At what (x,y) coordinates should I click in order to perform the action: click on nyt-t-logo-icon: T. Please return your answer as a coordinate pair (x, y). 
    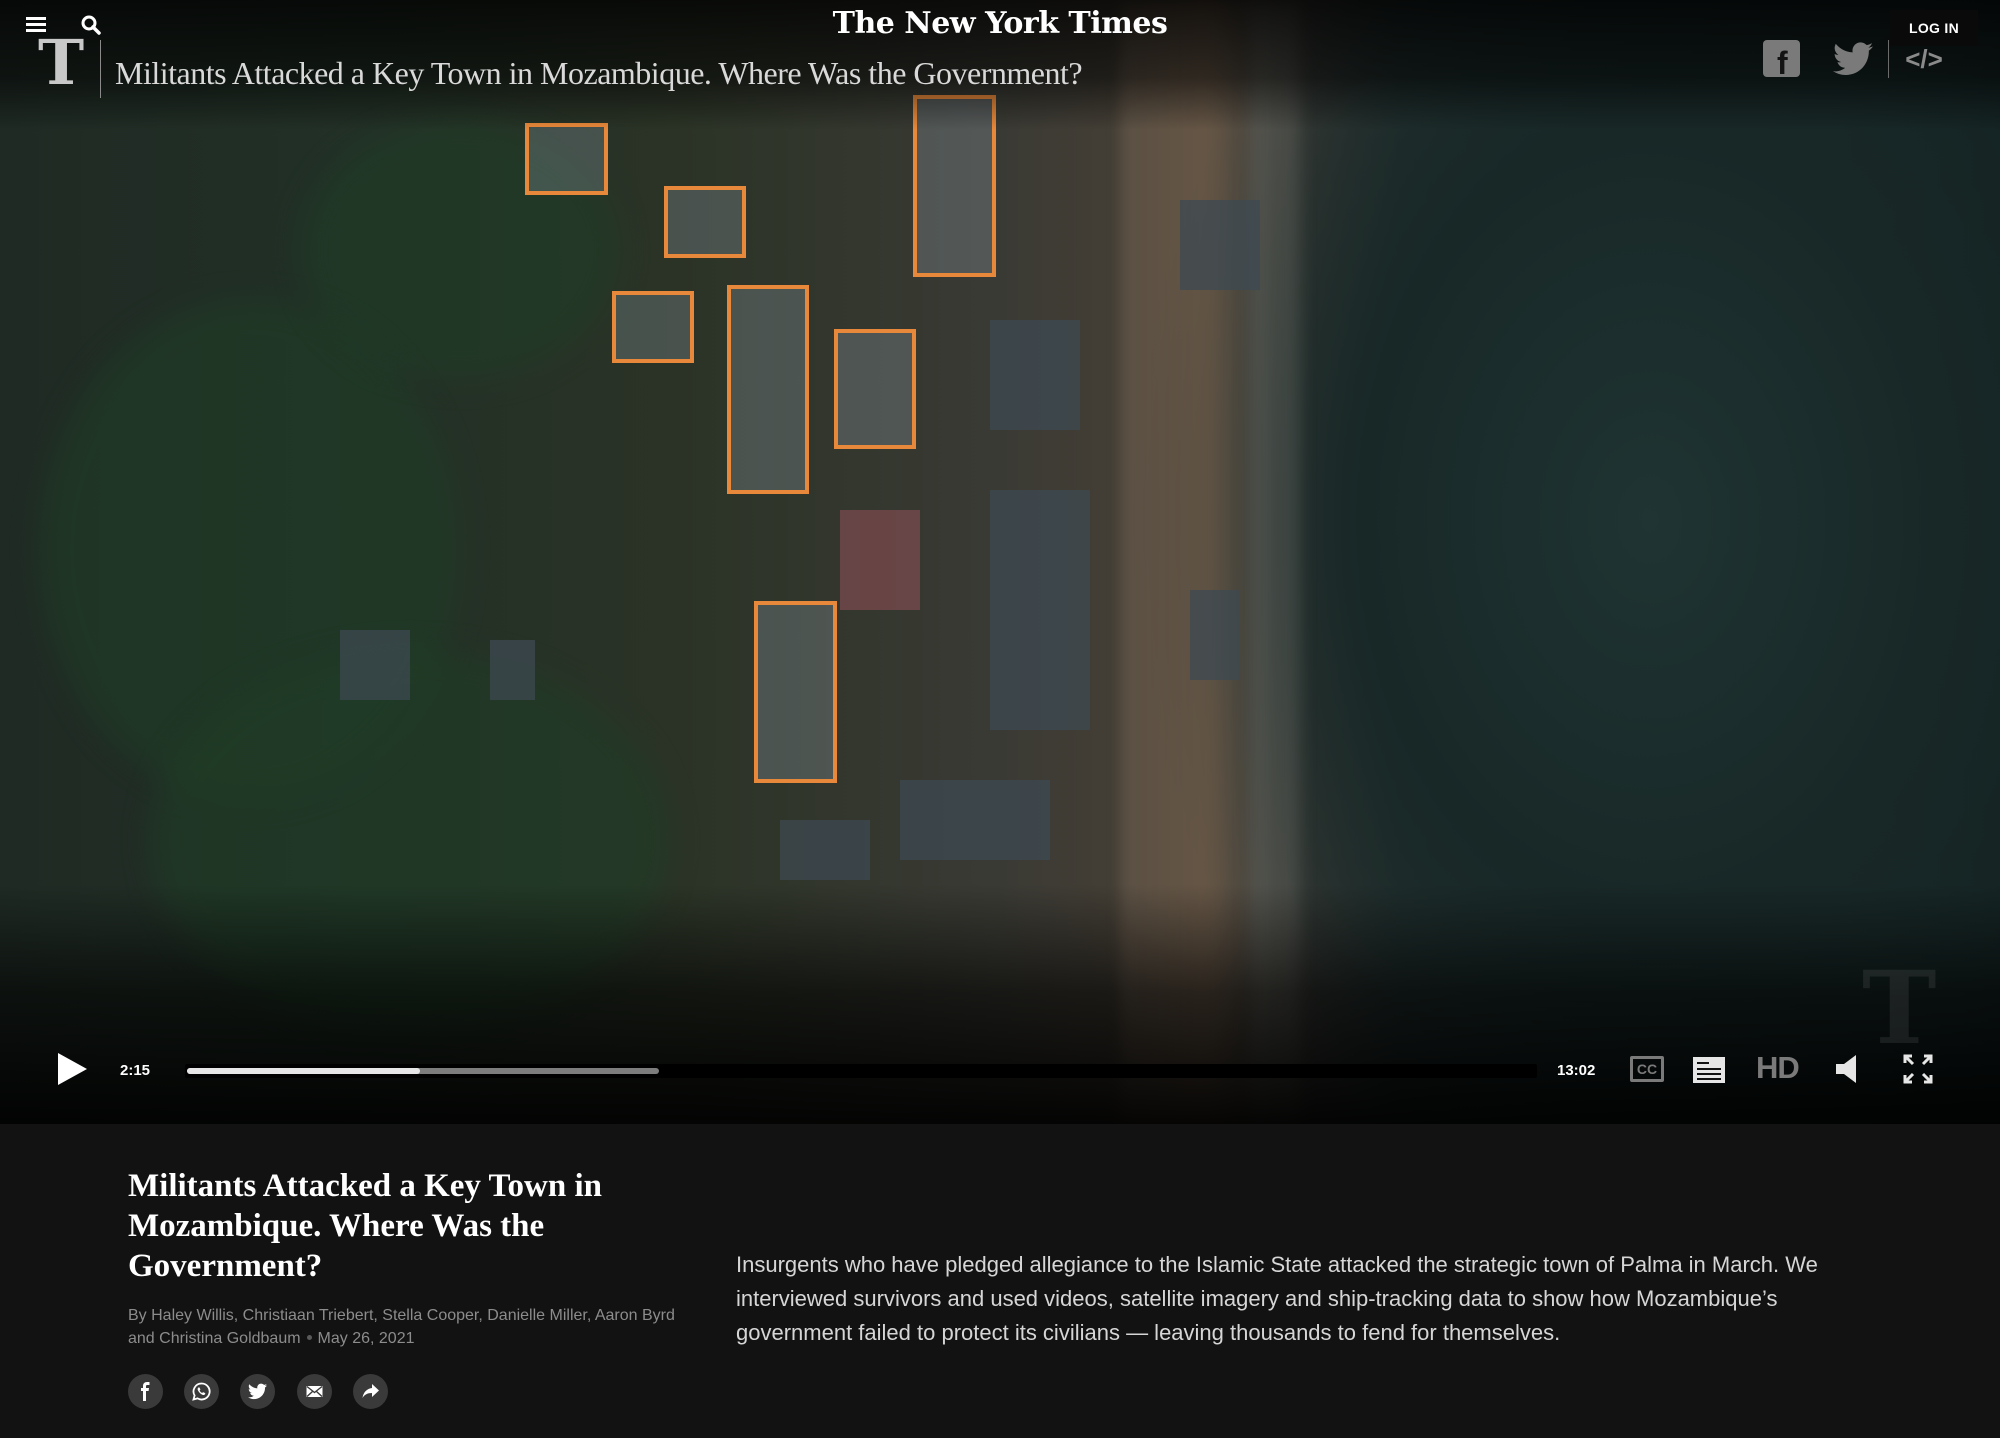
    Looking at the image, I should click on (61, 63).